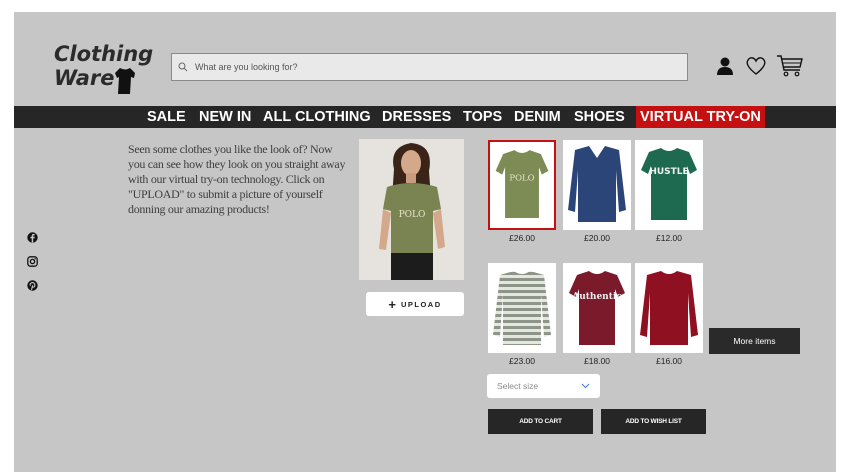  Describe the element at coordinates (522, 238) in the screenshot. I see `product-price-1: £26.00` at that location.